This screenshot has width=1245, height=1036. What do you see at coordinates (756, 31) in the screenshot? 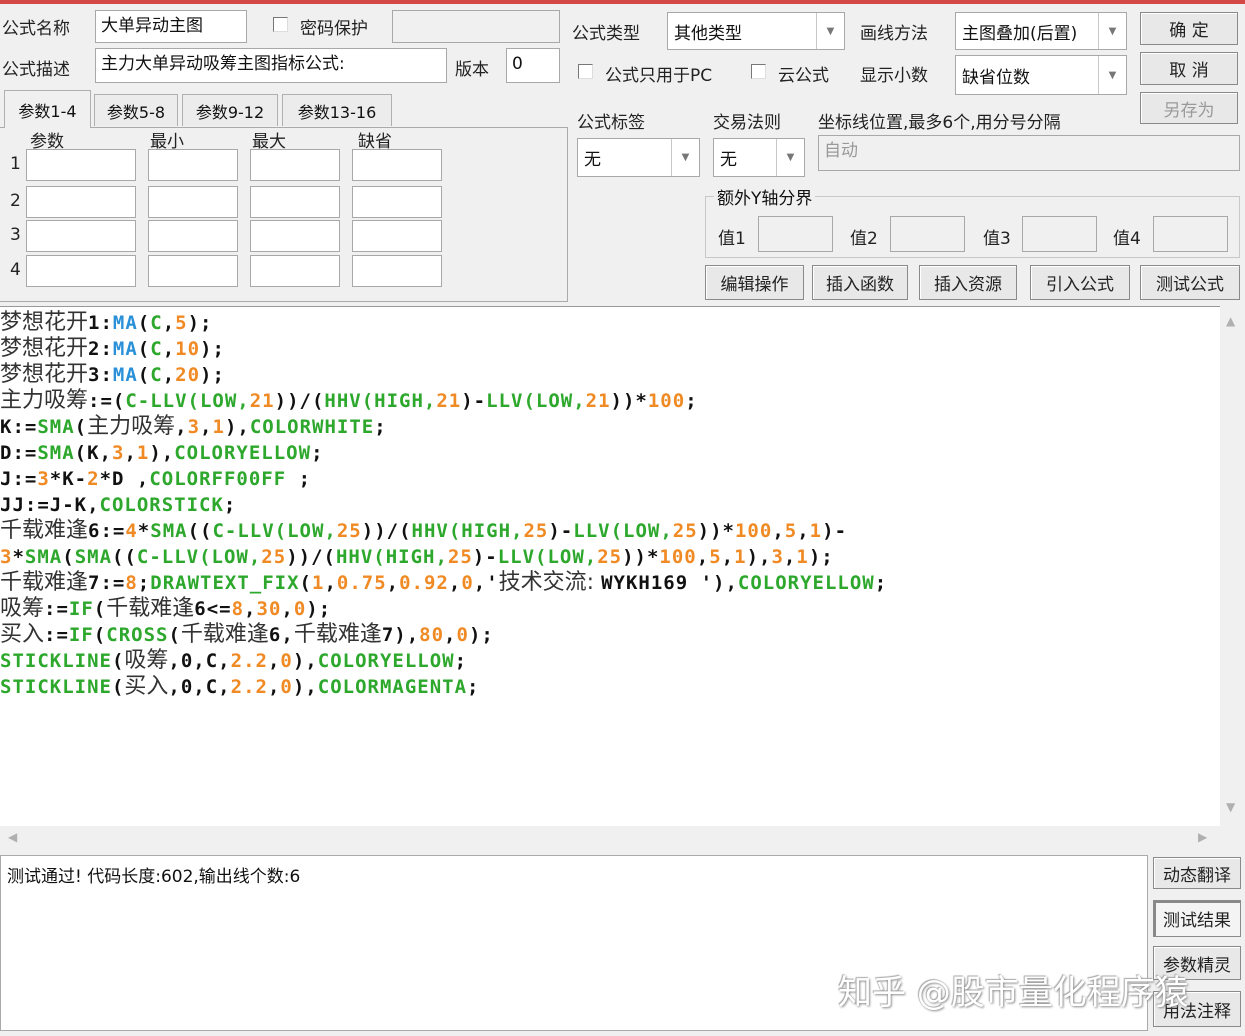
I see `type-select: 其他类型 ▼` at bounding box center [756, 31].